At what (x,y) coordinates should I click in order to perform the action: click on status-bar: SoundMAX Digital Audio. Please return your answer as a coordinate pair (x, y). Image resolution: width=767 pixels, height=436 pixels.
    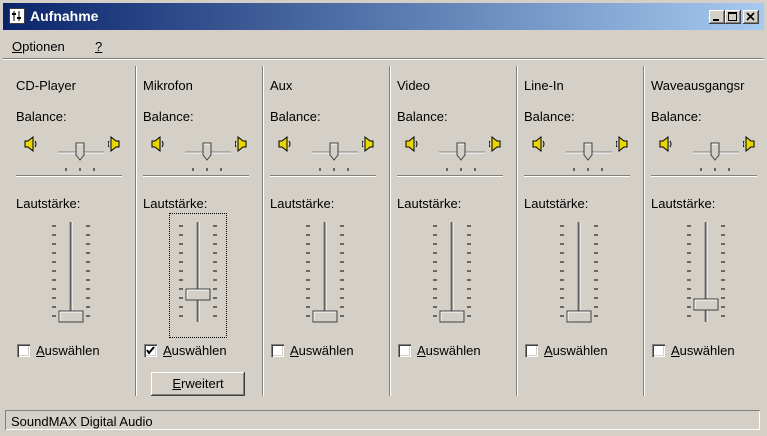
    Looking at the image, I should click on (383, 421).